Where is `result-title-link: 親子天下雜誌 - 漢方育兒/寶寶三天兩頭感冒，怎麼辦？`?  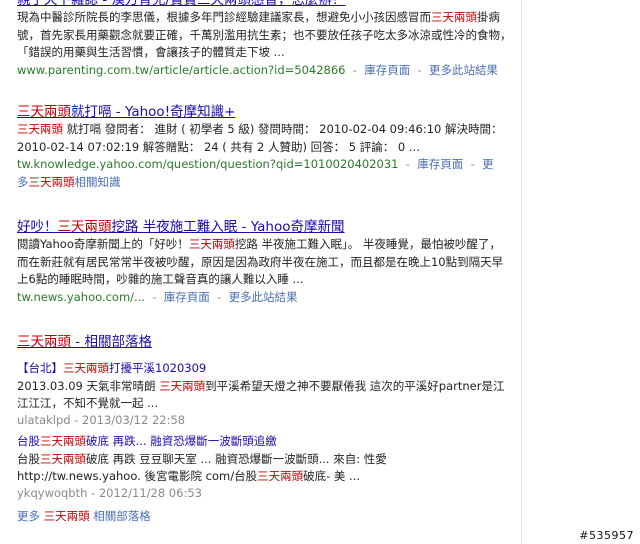 result-title-link: 親子天下雜誌 - 漢方育兒/寶寶三天兩頭感冒，怎麼辦？ is located at coordinates (264, 4).